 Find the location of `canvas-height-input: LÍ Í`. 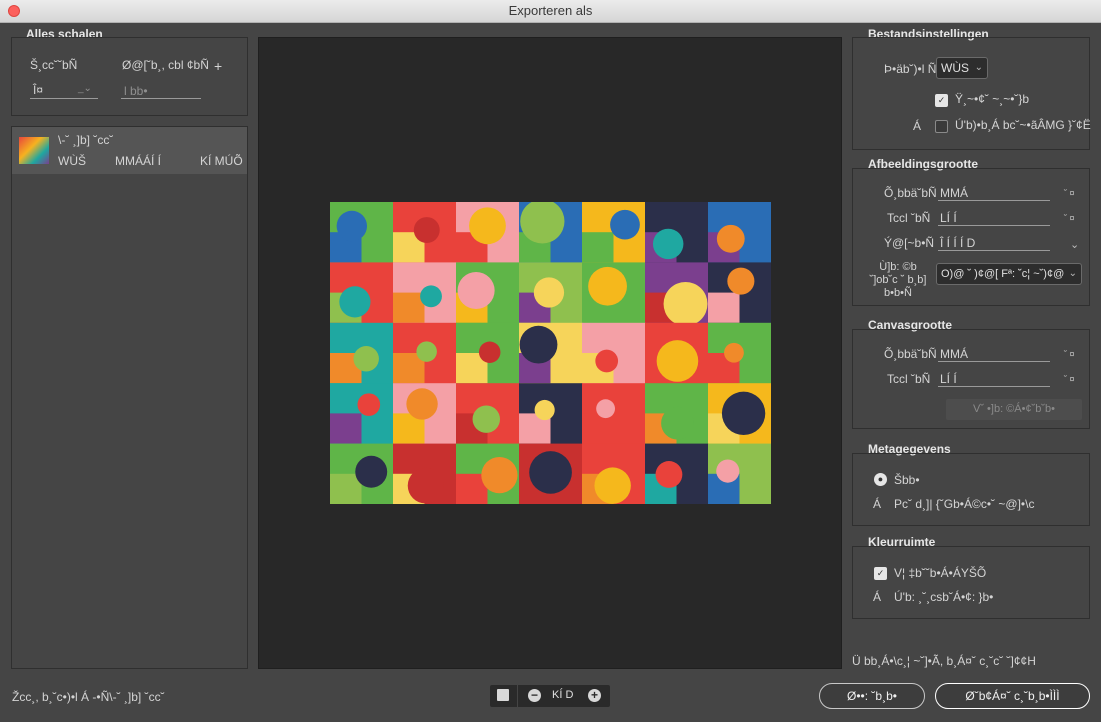

canvas-height-input: LÍ Í is located at coordinates (948, 379).